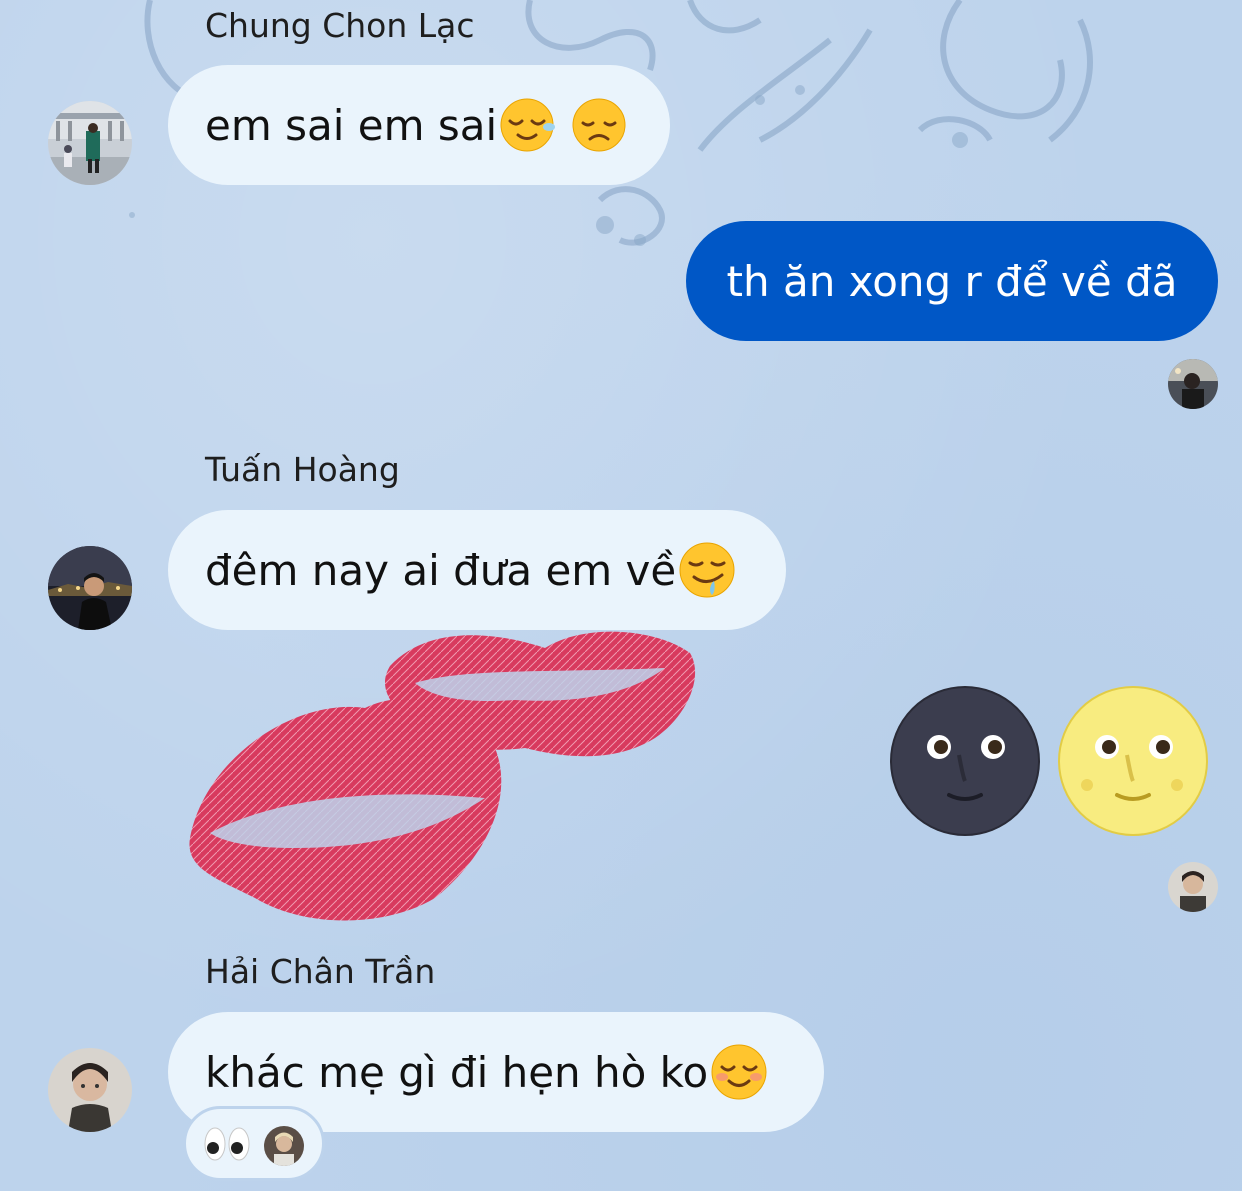  I want to click on sender-name: Hải Chân Trần, so click(320, 971).